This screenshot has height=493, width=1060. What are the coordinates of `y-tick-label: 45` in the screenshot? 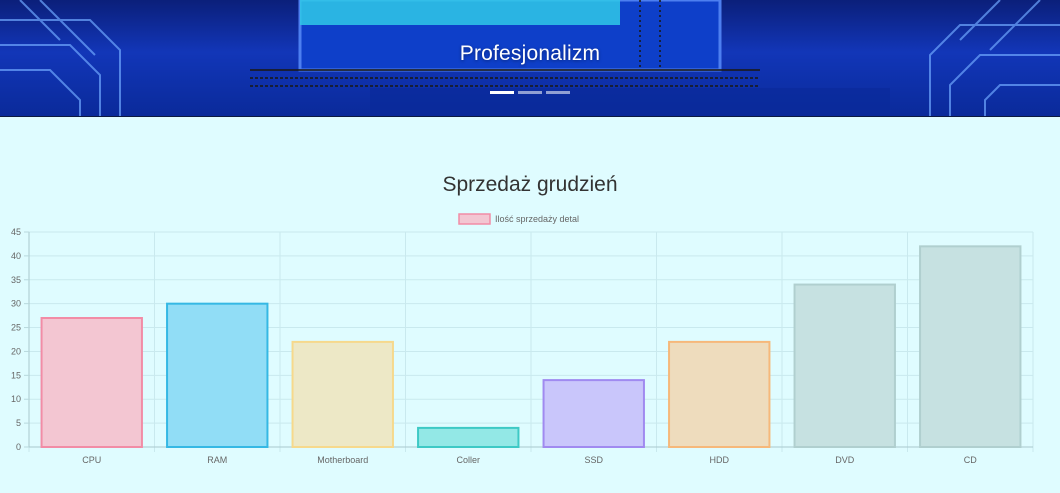 It's located at (16, 232).